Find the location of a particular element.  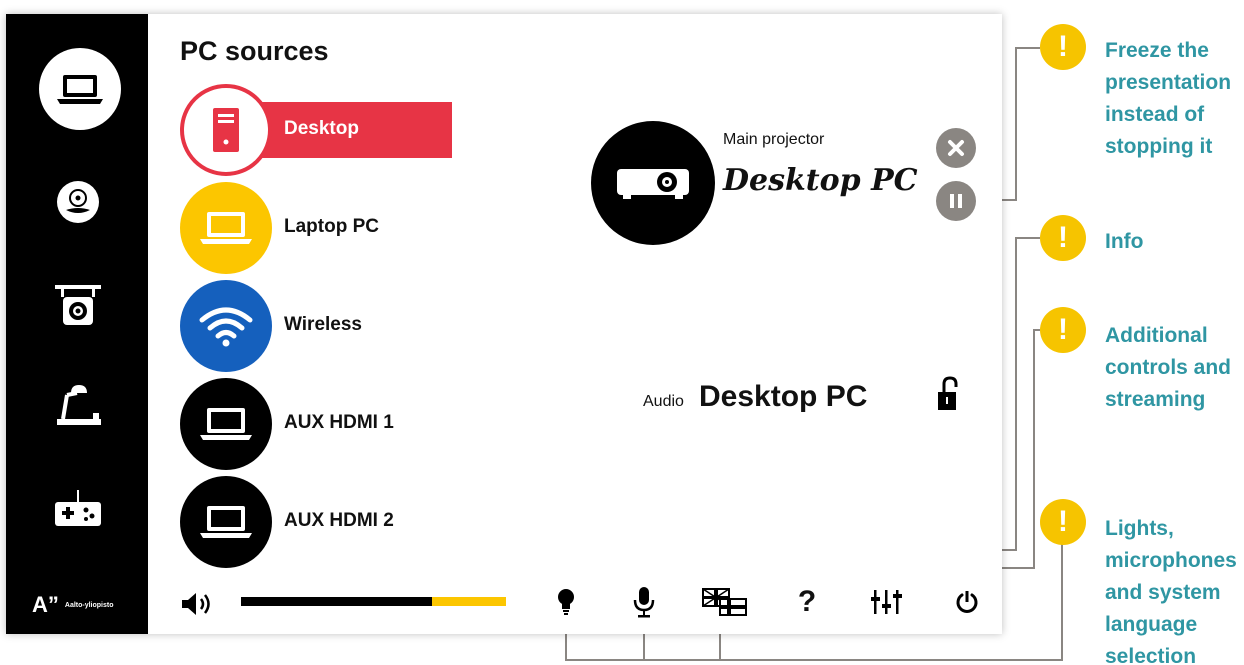

volume-slider is located at coordinates (373, 601).